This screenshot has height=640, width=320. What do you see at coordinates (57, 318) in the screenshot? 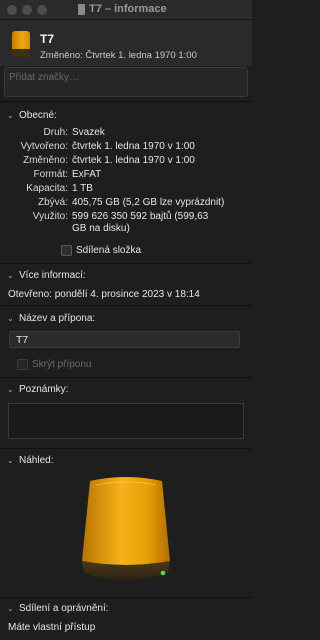
I see `section-name-ext-label: Název a přípona:` at bounding box center [57, 318].